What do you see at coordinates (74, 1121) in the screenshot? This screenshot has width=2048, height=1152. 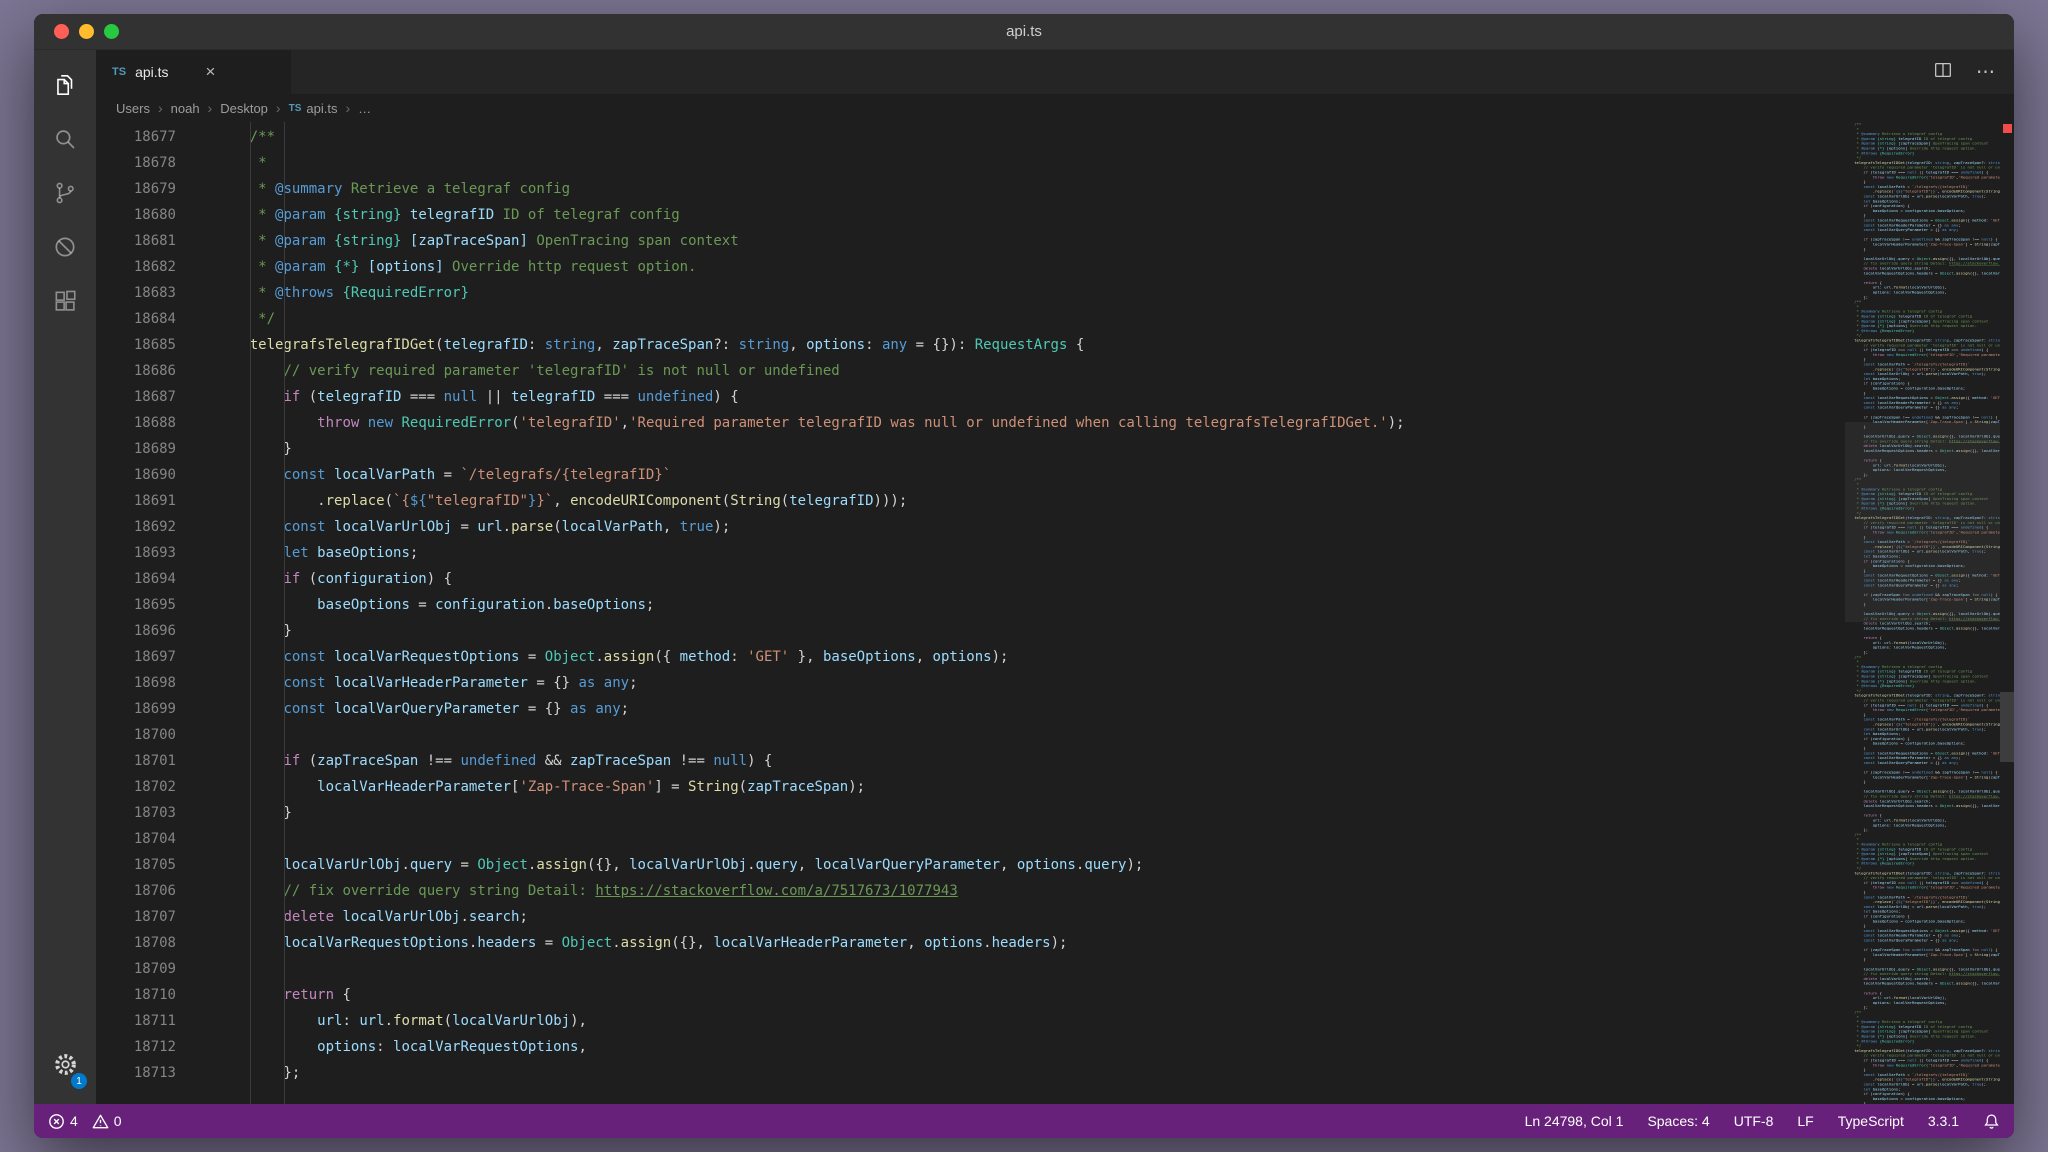 I see `error-count: 4` at bounding box center [74, 1121].